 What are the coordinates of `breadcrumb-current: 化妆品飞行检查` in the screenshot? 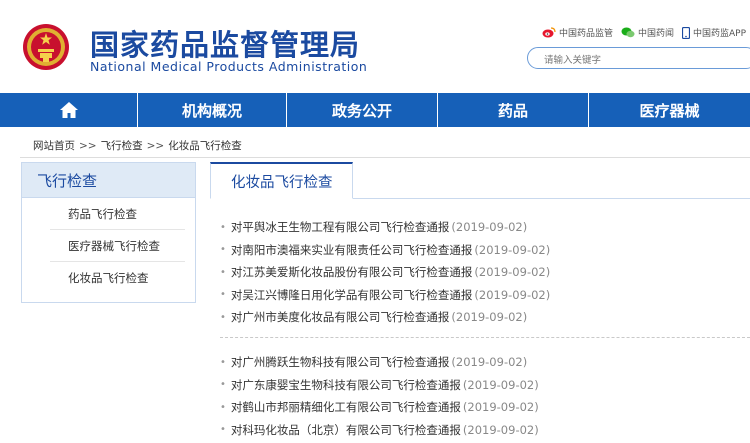 It's located at (205, 146).